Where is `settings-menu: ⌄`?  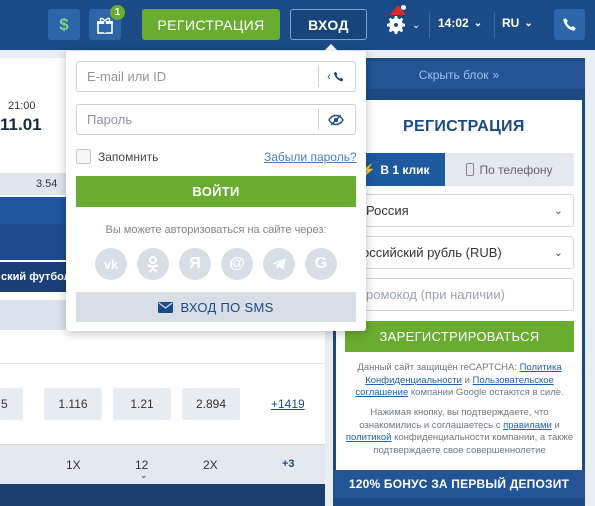 settings-menu: ⌄ is located at coordinates (406, 22).